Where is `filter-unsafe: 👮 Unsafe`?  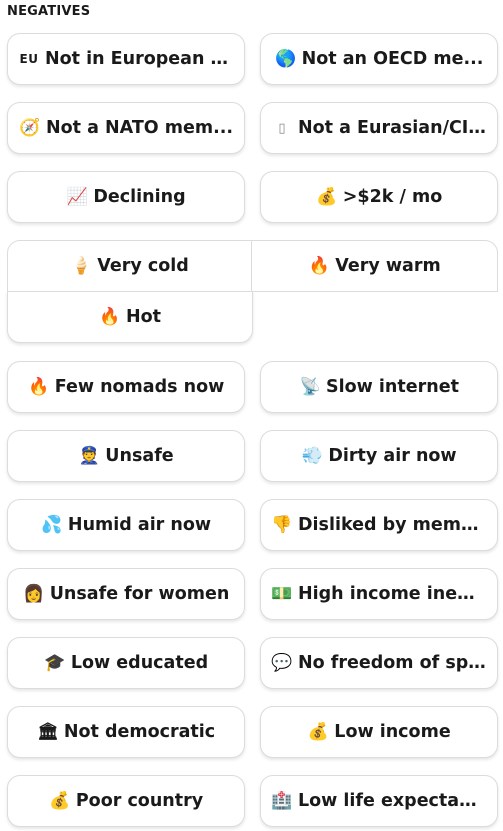
filter-unsafe: 👮 Unsafe is located at coordinates (126, 456).